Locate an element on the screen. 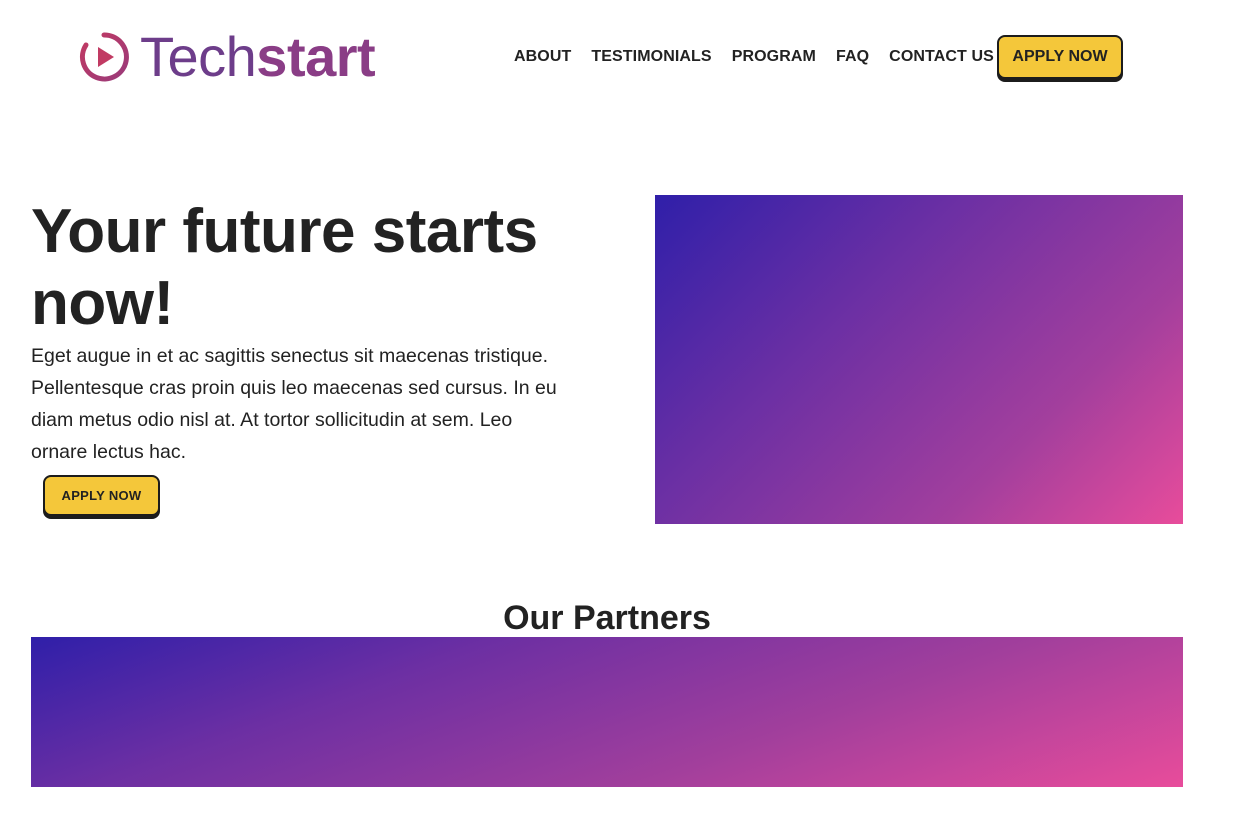  brand-name-part1: Tech is located at coordinates (198, 56).